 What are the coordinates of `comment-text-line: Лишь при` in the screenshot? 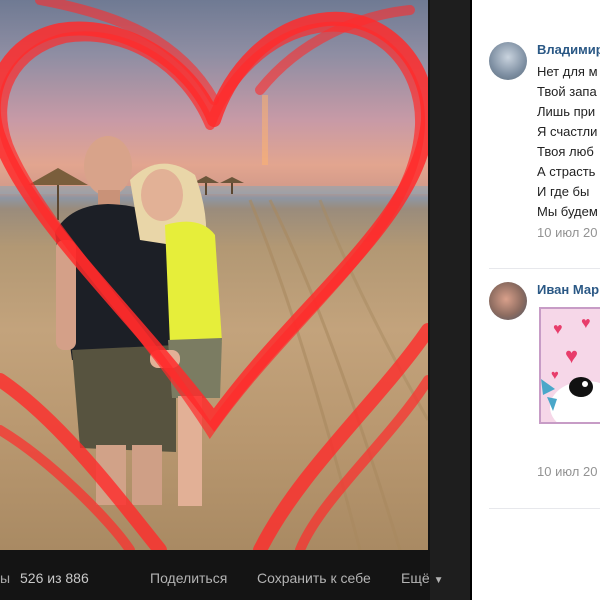 It's located at (566, 111).